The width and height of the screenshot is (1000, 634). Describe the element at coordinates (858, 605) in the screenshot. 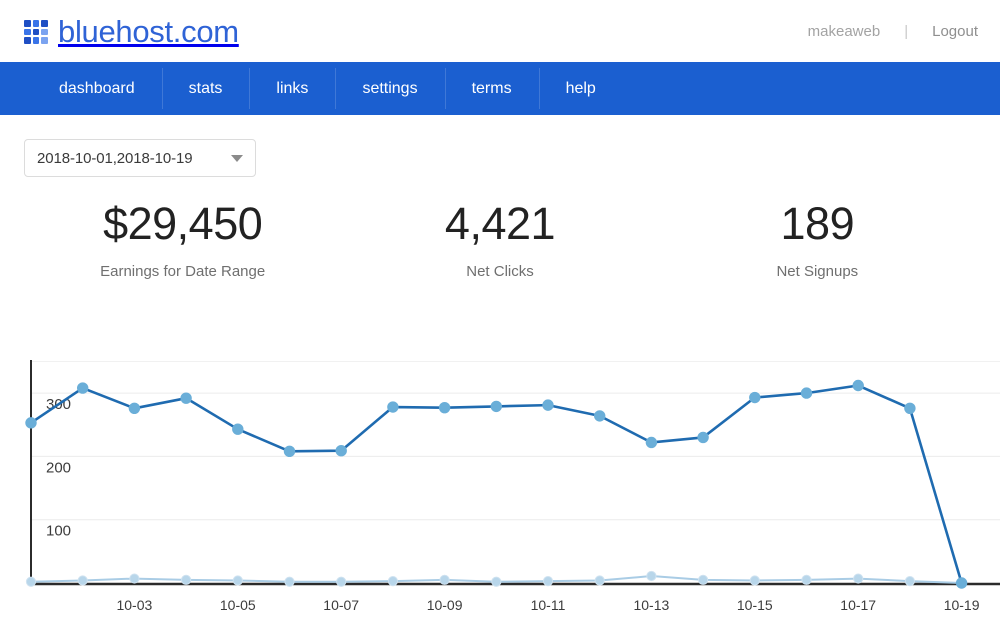

I see `chart-x-tick-label: 10-17` at that location.